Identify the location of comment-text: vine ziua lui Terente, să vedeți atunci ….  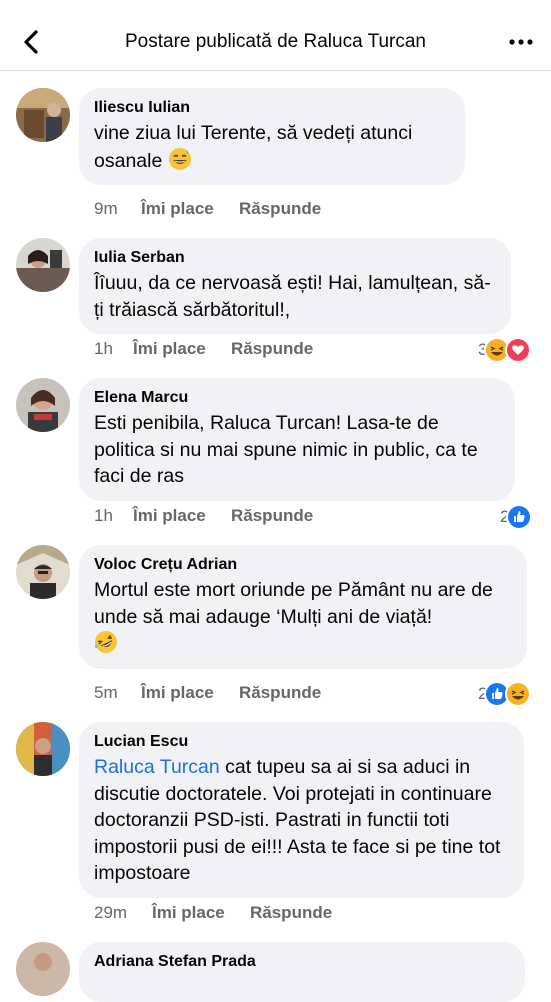
(253, 147).